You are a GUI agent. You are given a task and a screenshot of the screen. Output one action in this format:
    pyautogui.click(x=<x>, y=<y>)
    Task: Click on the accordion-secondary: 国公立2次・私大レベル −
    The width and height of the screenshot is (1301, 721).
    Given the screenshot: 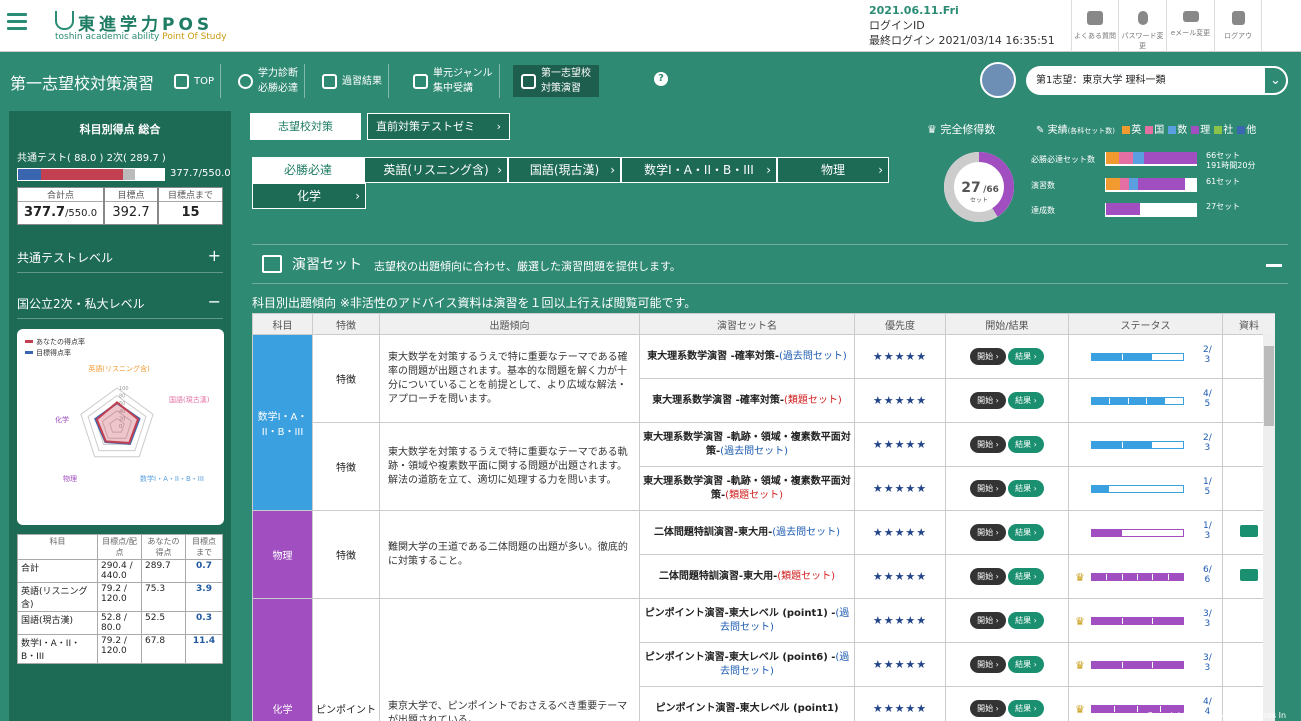 What is the action you would take?
    pyautogui.click(x=120, y=305)
    